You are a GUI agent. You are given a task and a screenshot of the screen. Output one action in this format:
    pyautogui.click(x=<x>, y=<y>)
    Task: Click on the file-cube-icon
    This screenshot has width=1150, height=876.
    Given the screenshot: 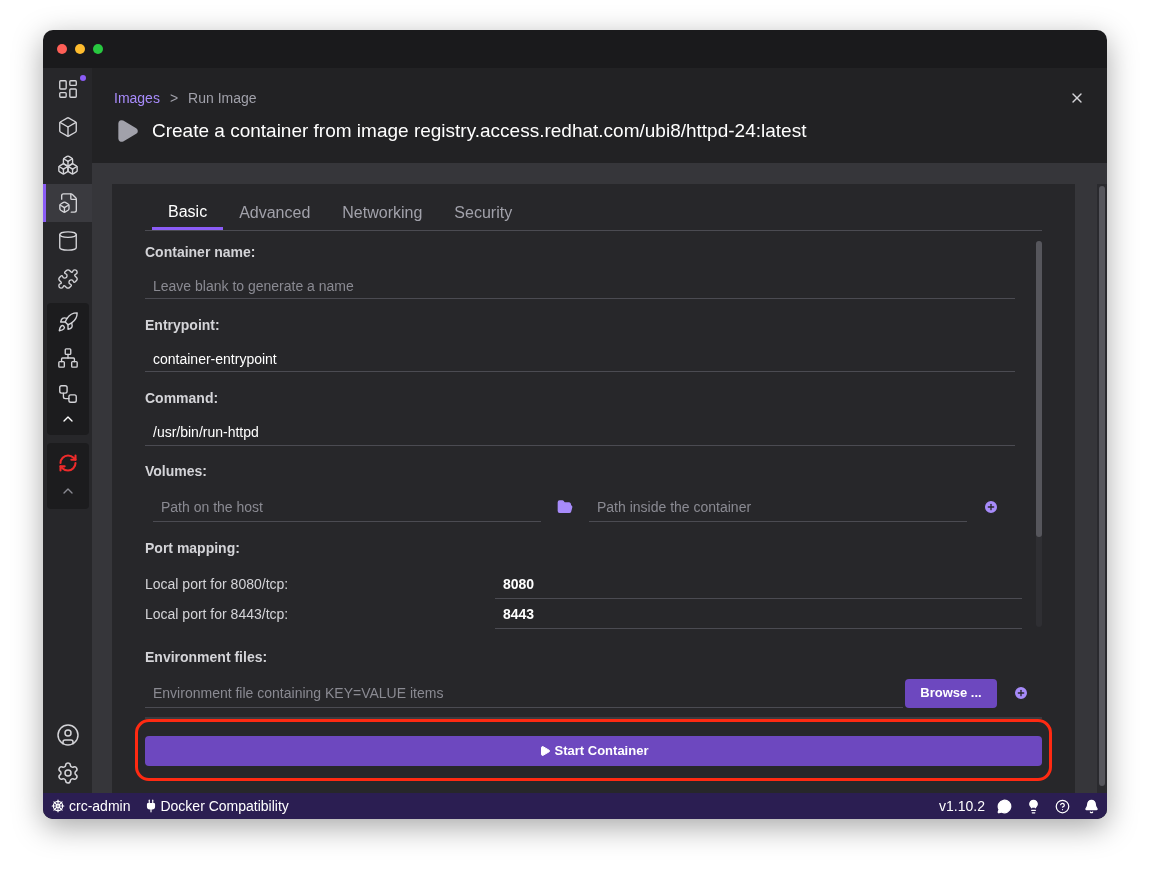 What is the action you would take?
    pyautogui.click(x=69, y=203)
    